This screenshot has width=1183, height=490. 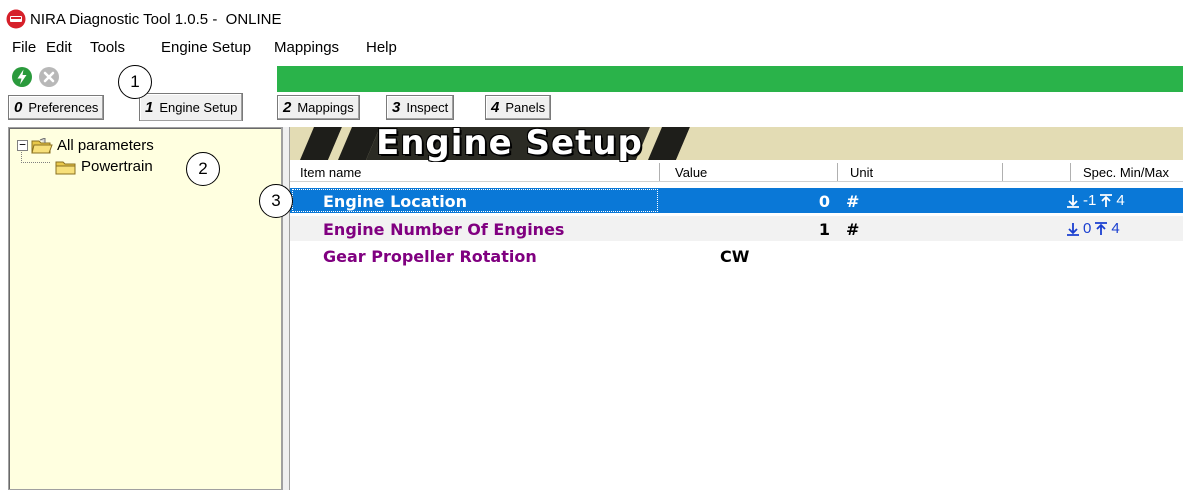 What do you see at coordinates (49, 77) in the screenshot?
I see `close-circle-icon` at bounding box center [49, 77].